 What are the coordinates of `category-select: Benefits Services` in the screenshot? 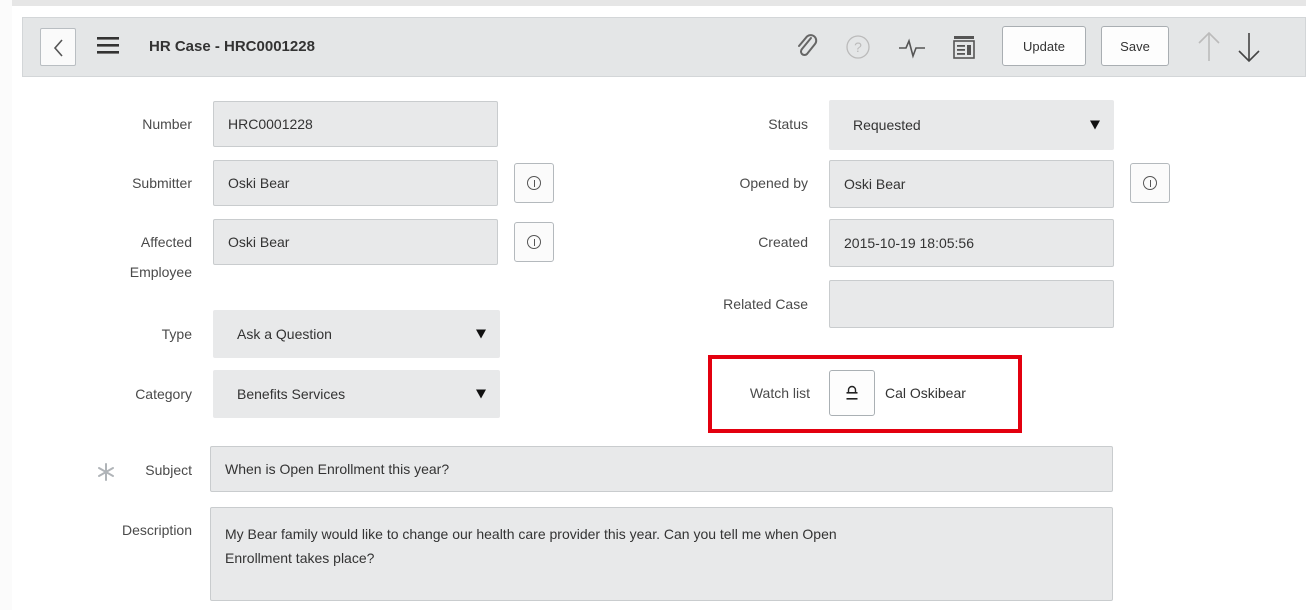 It's located at (356, 394).